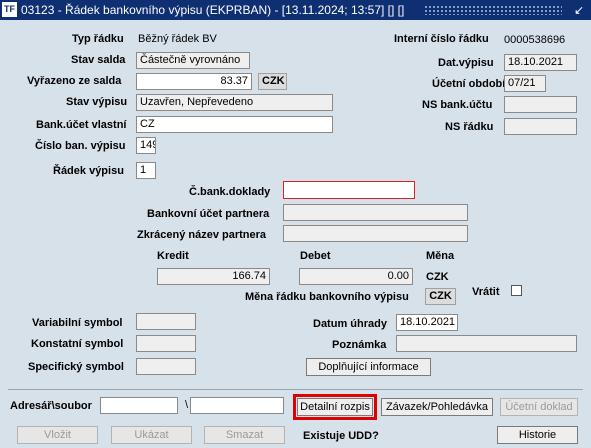 Image resolution: width=591 pixels, height=448 pixels. Describe the element at coordinates (213, 276) in the screenshot. I see `kredit-field: 166.74` at that location.